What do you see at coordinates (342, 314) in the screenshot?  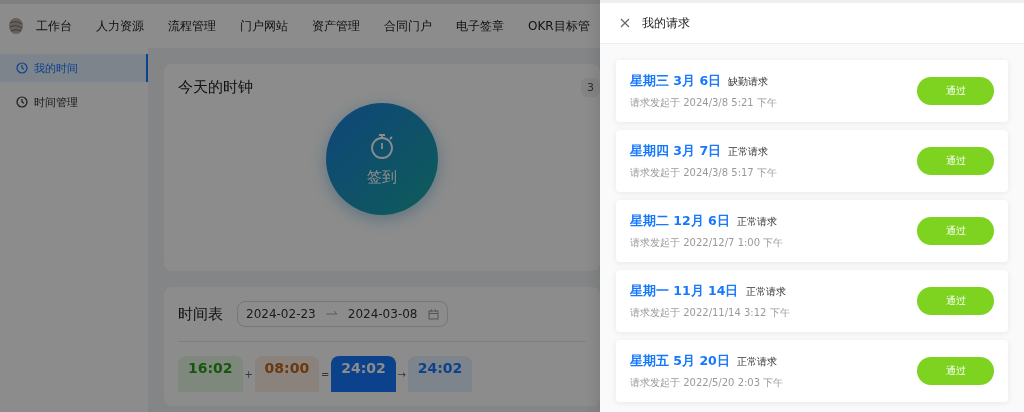 I see `date-range-field: 2024-02-23 2024-03-08` at bounding box center [342, 314].